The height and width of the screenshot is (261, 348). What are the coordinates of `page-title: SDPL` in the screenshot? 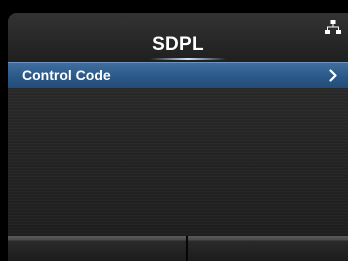 It's located at (178, 44).